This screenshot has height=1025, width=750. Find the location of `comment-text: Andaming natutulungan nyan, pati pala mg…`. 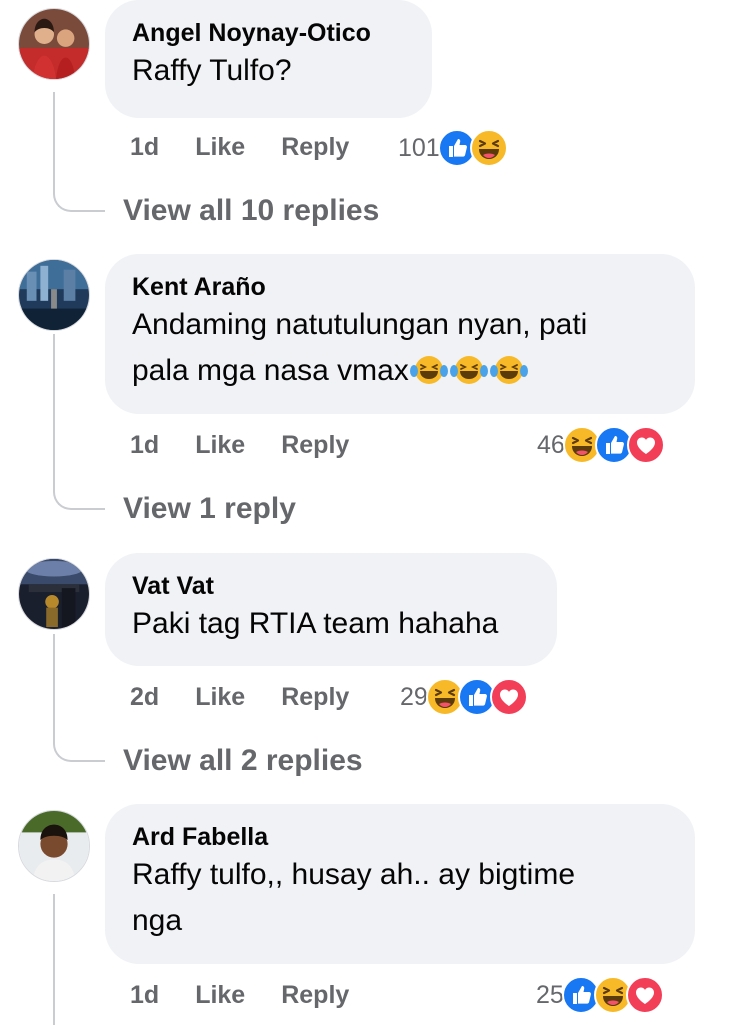

comment-text: Andaming natutulungan nyan, pati pala mg… is located at coordinates (399, 348).